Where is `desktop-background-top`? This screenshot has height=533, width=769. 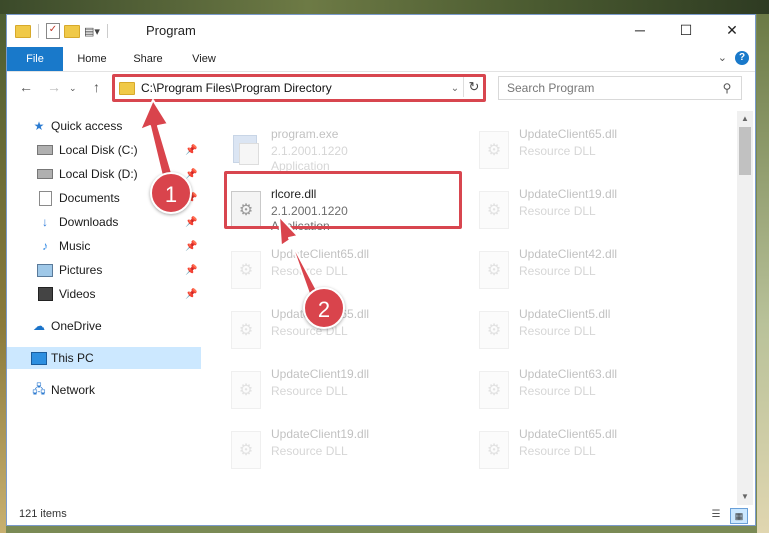 desktop-background-top is located at coordinates (384, 7).